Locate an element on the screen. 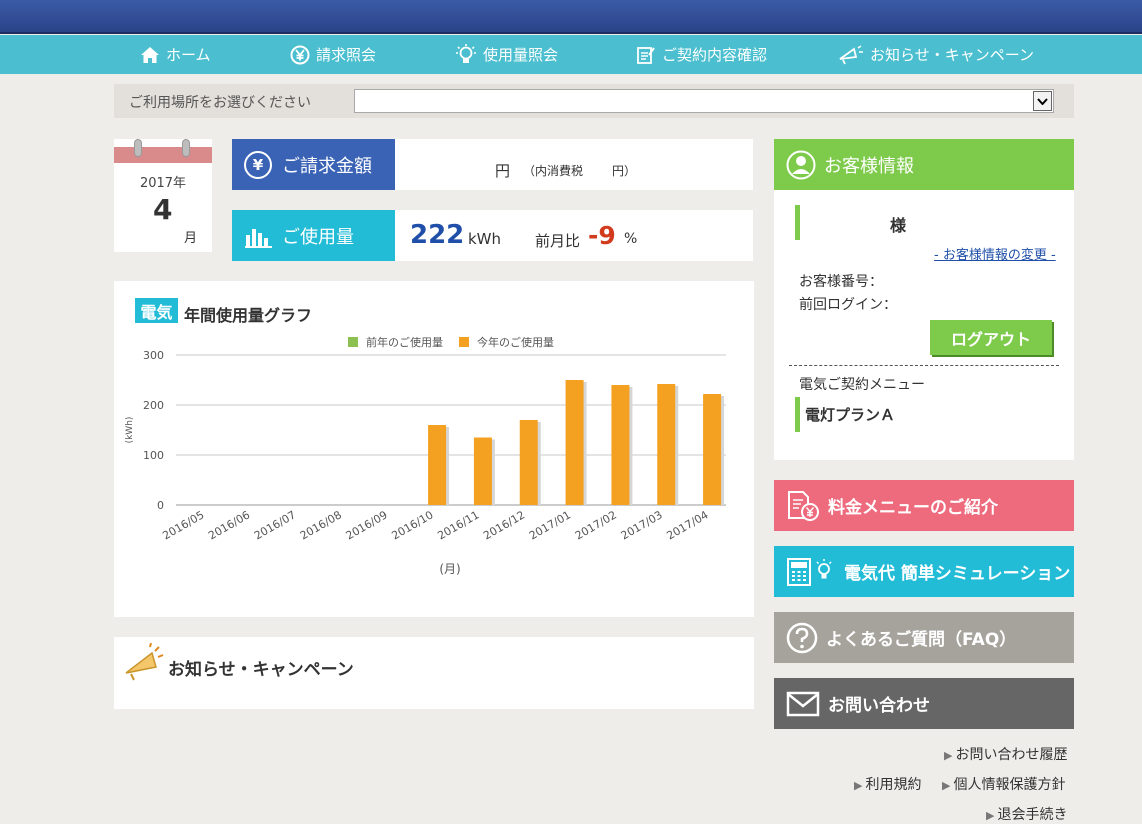 The height and width of the screenshot is (824, 1142). divider is located at coordinates (924, 365).